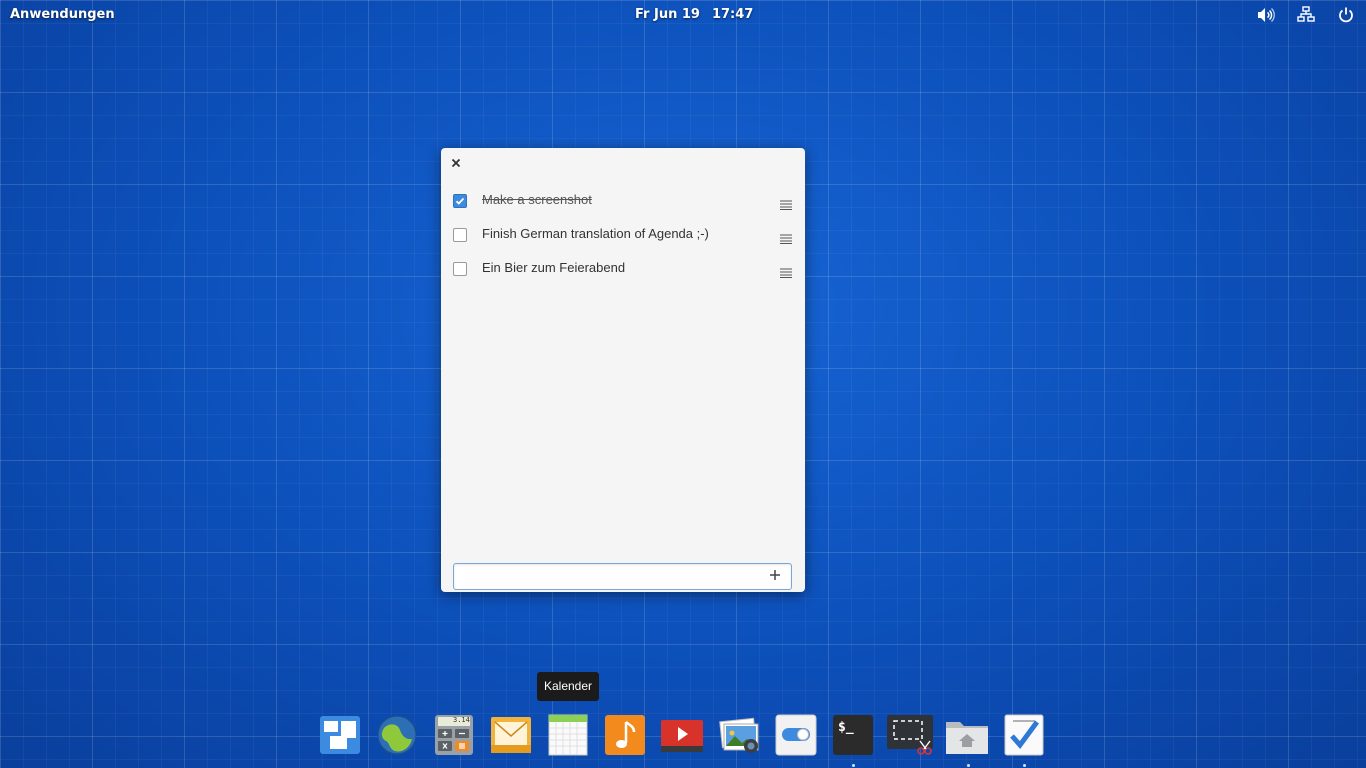 The width and height of the screenshot is (1366, 768). Describe the element at coordinates (909, 735) in the screenshot. I see `screenshot-icon` at that location.